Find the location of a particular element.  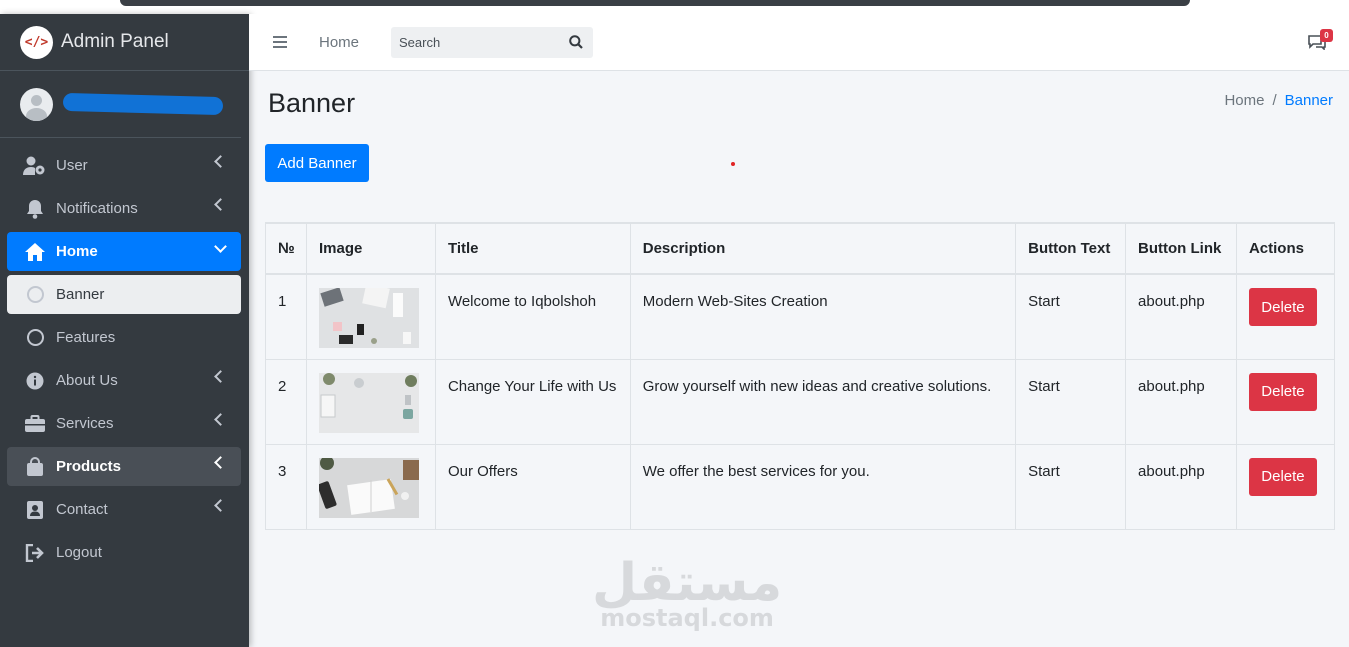

row-number: 1 is located at coordinates (286, 316).